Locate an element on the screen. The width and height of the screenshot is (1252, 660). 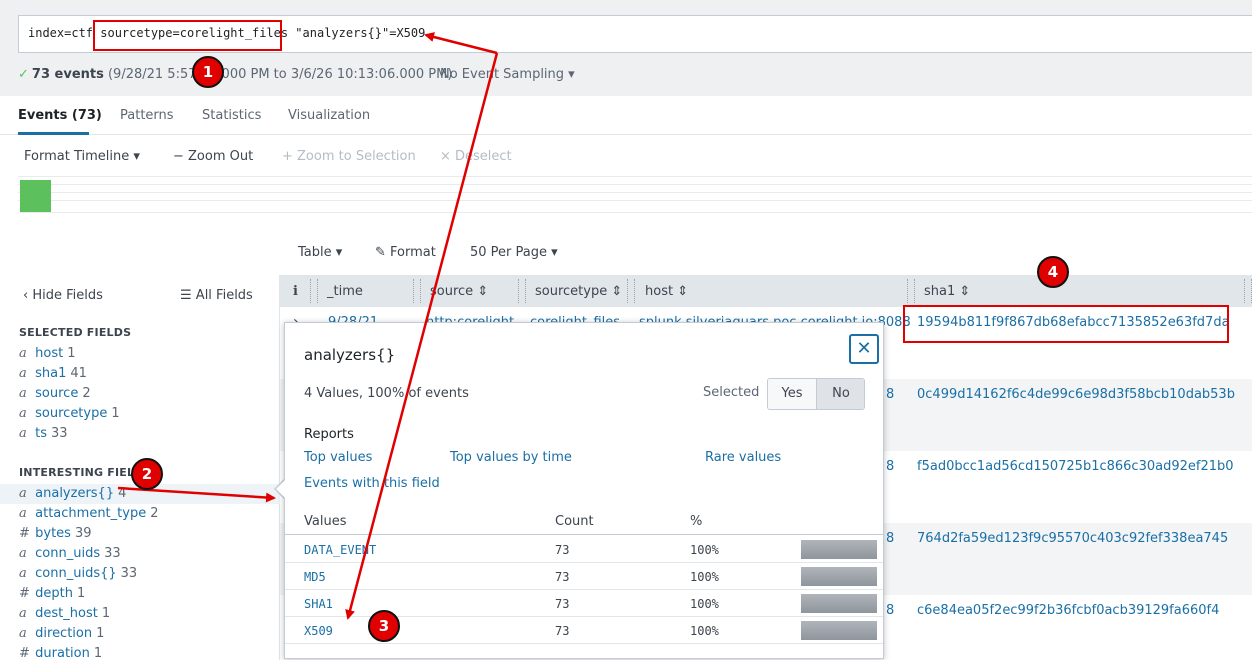
pencil-icon: ✎ is located at coordinates (380, 252).